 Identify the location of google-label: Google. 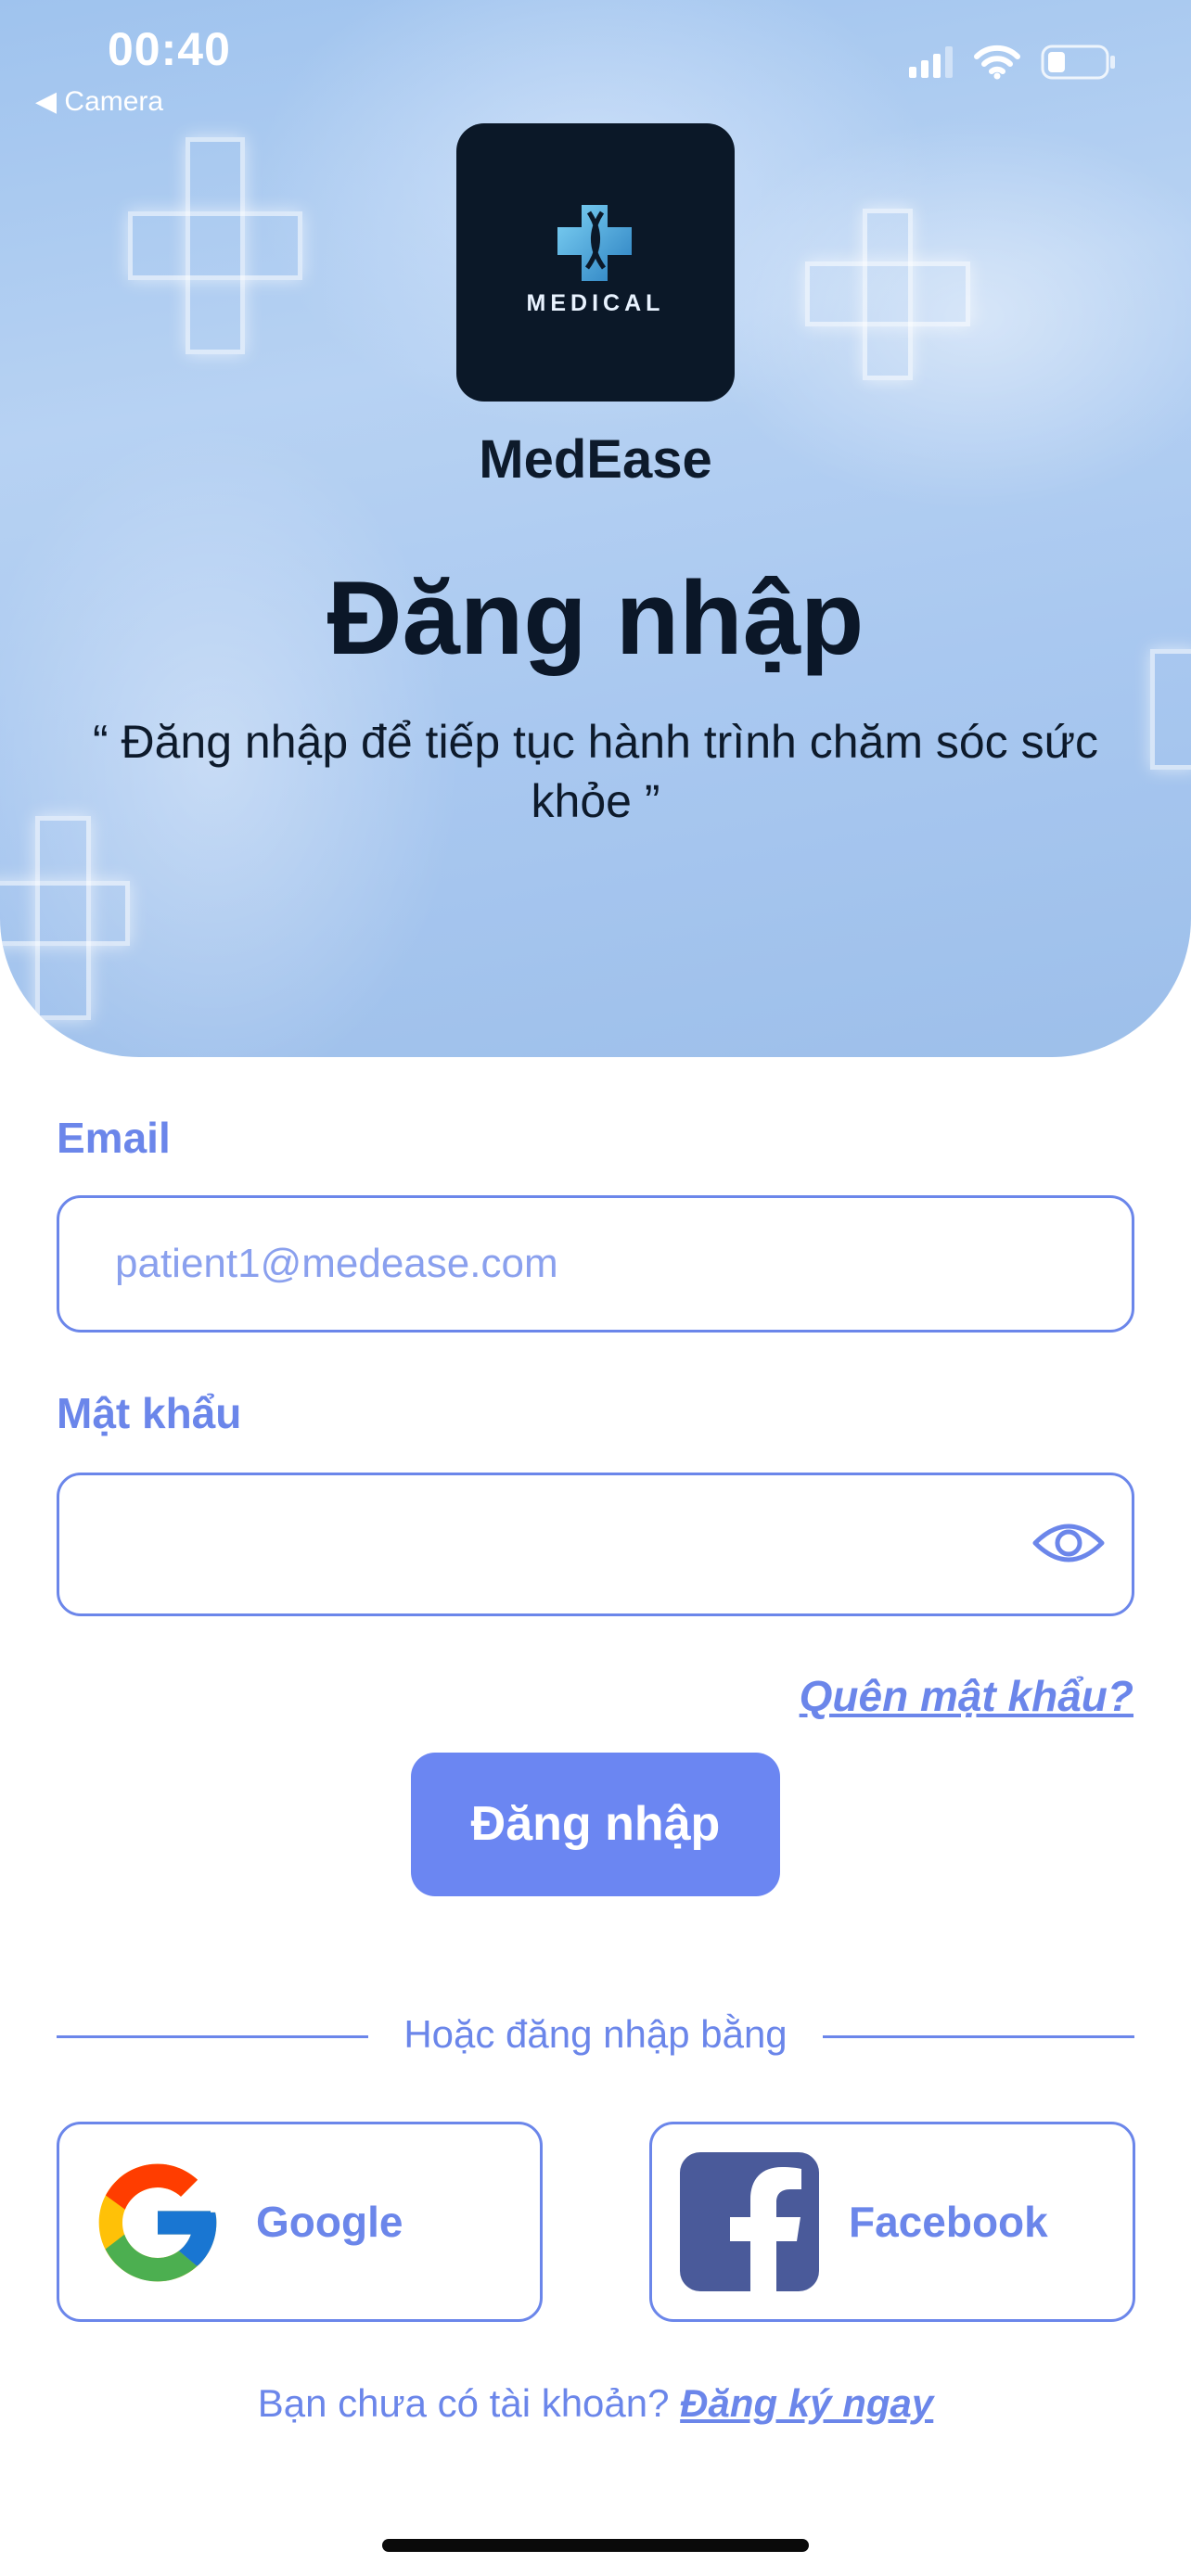
(329, 2222).